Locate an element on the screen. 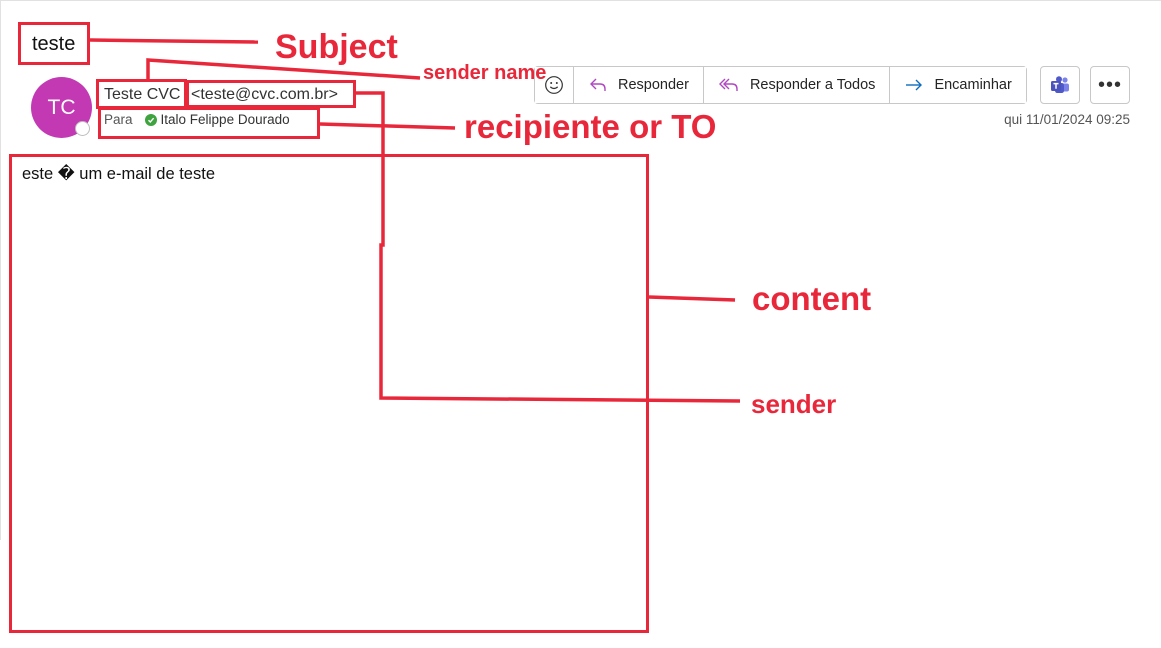 This screenshot has width=1161, height=648. smiley-icon is located at coordinates (554, 85).